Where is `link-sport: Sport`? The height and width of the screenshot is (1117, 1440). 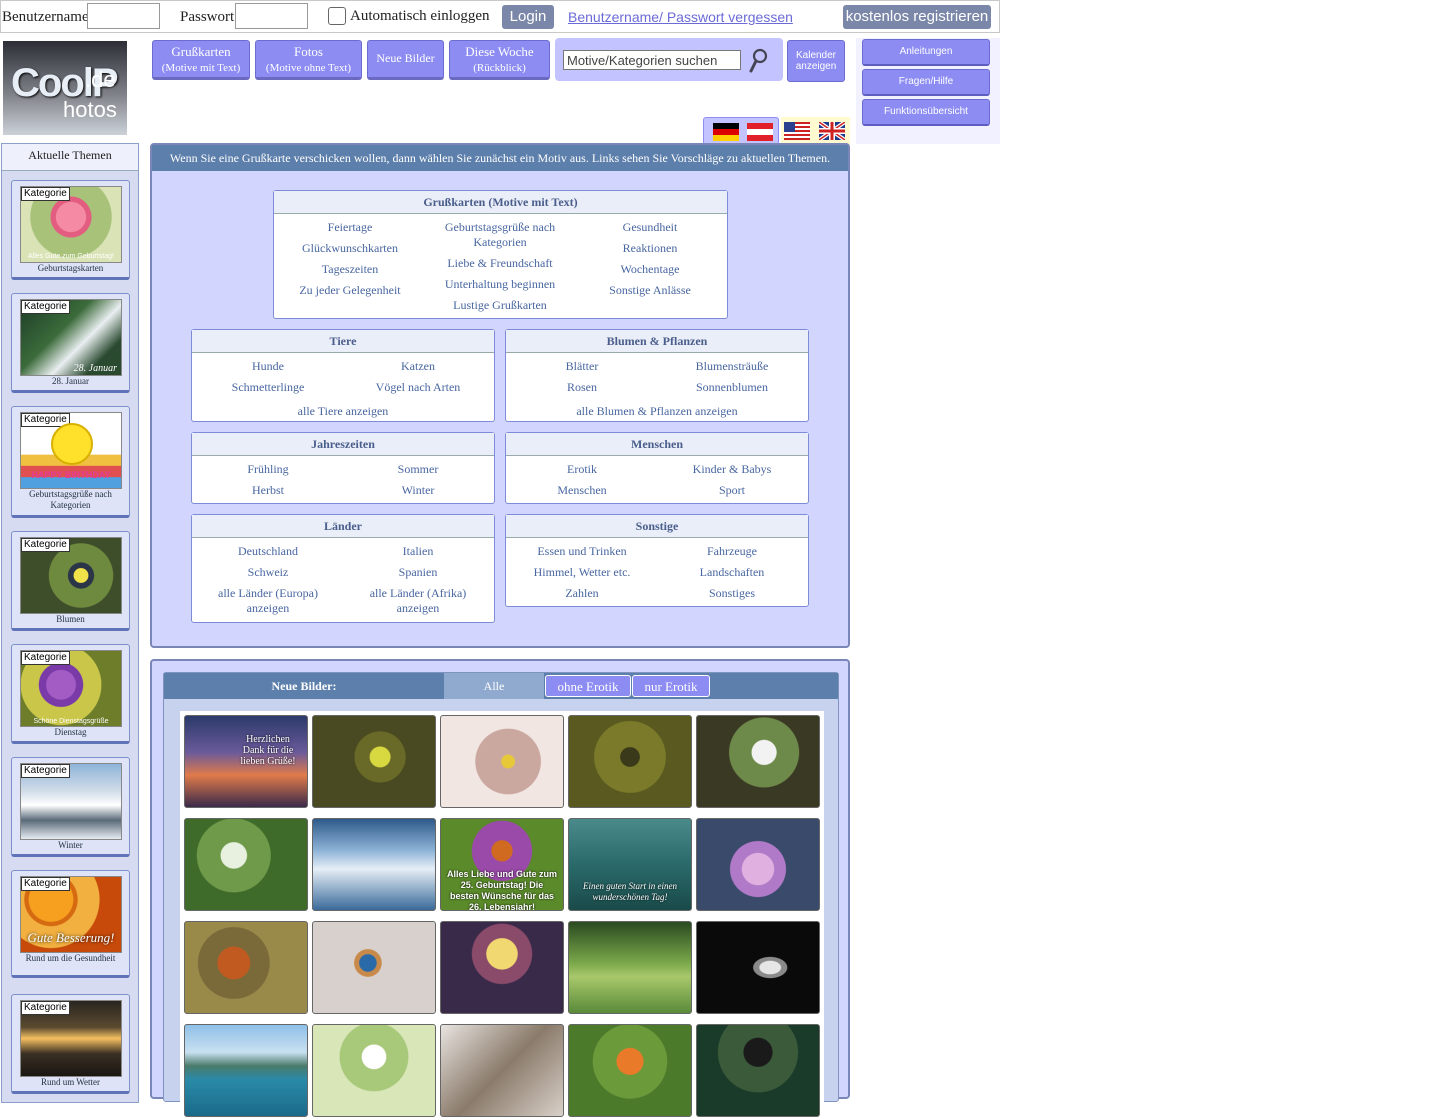
link-sport: Sport is located at coordinates (732, 490).